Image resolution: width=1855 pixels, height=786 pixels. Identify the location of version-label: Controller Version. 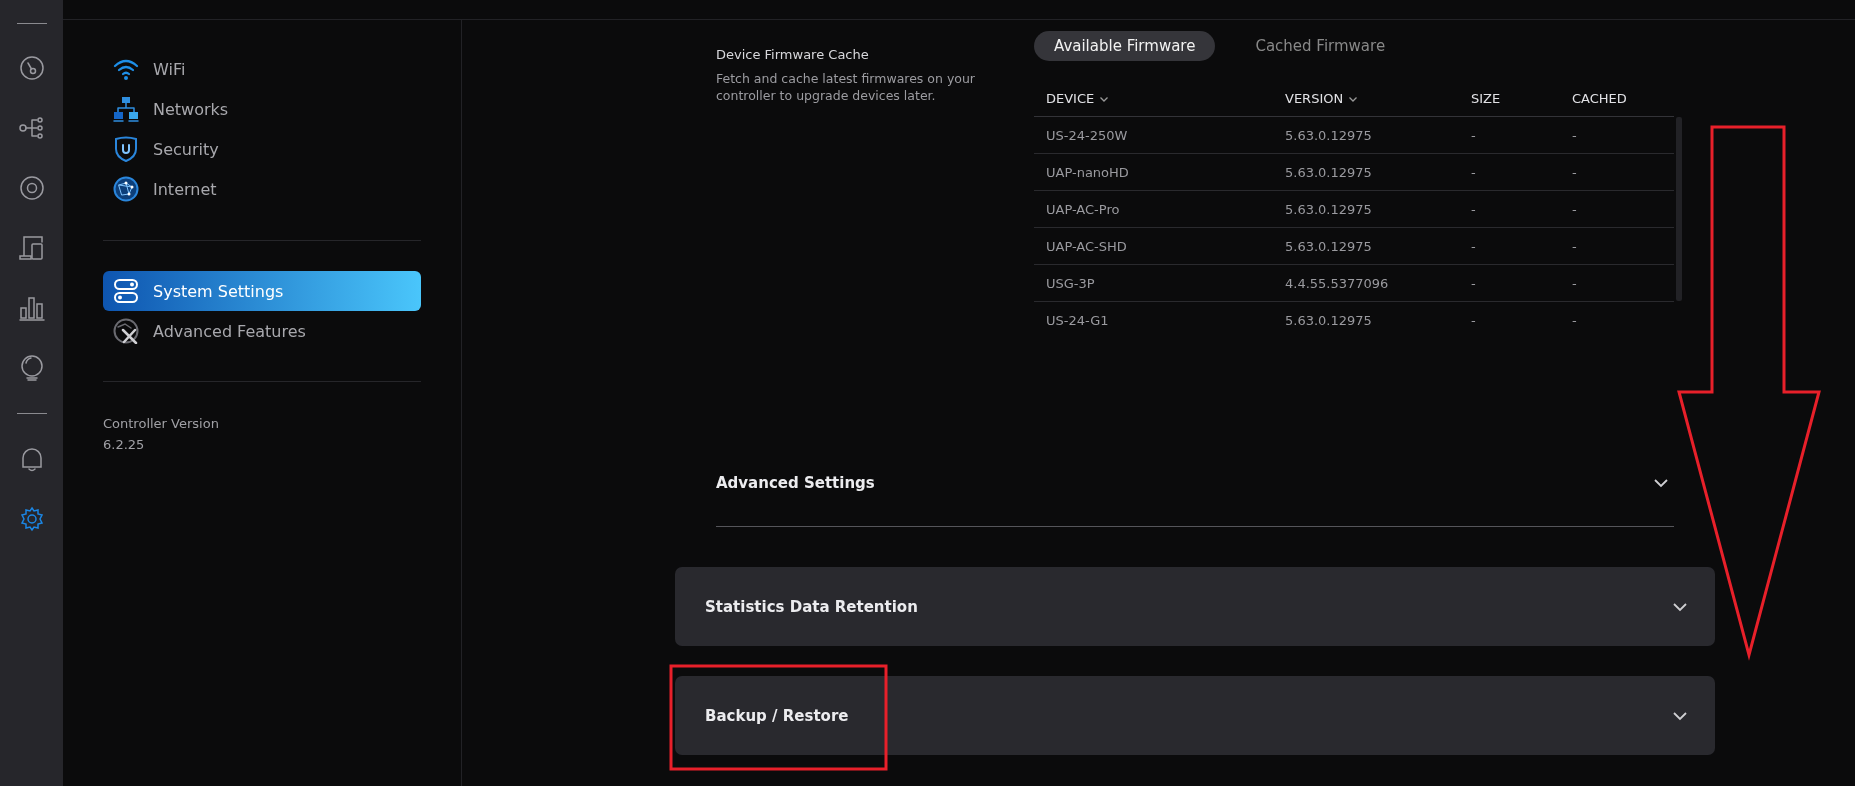
(161, 423).